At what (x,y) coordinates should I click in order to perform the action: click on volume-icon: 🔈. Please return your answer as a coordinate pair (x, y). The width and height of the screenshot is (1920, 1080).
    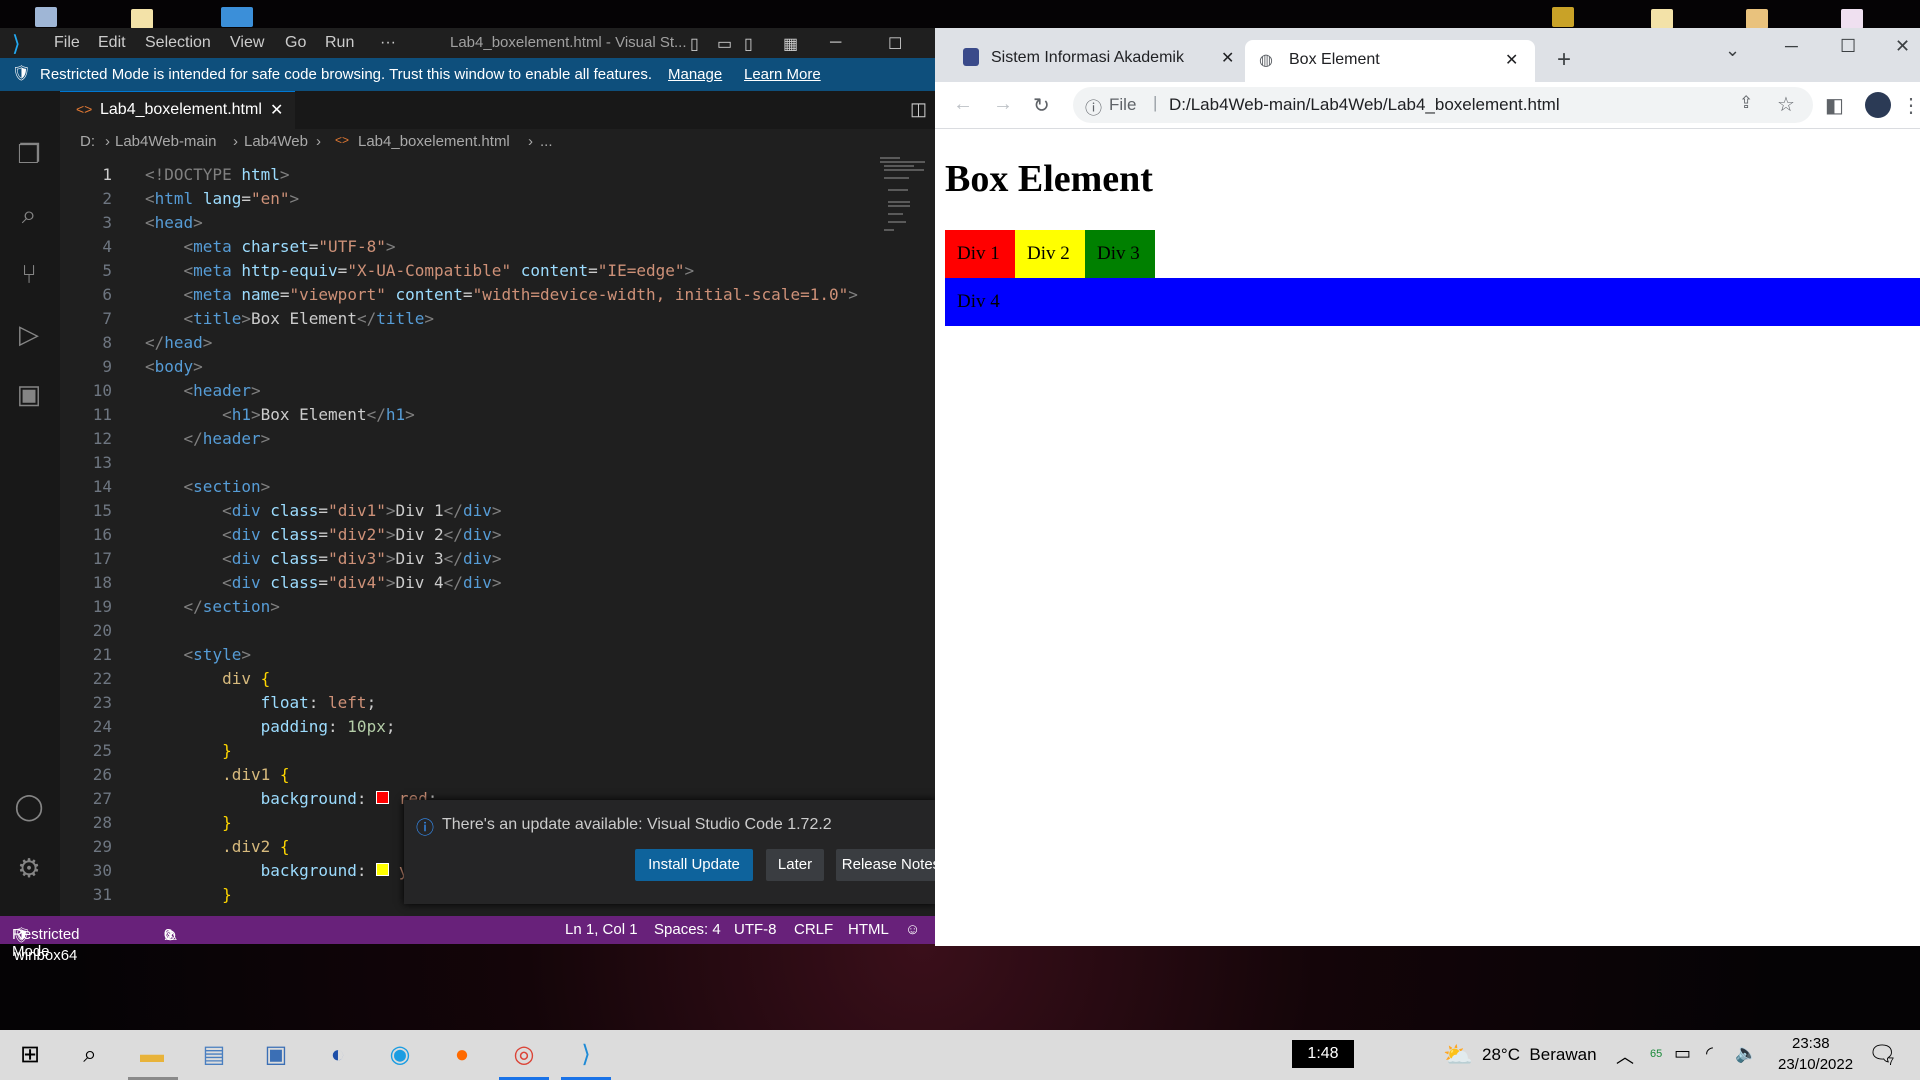
    Looking at the image, I should click on (1746, 1053).